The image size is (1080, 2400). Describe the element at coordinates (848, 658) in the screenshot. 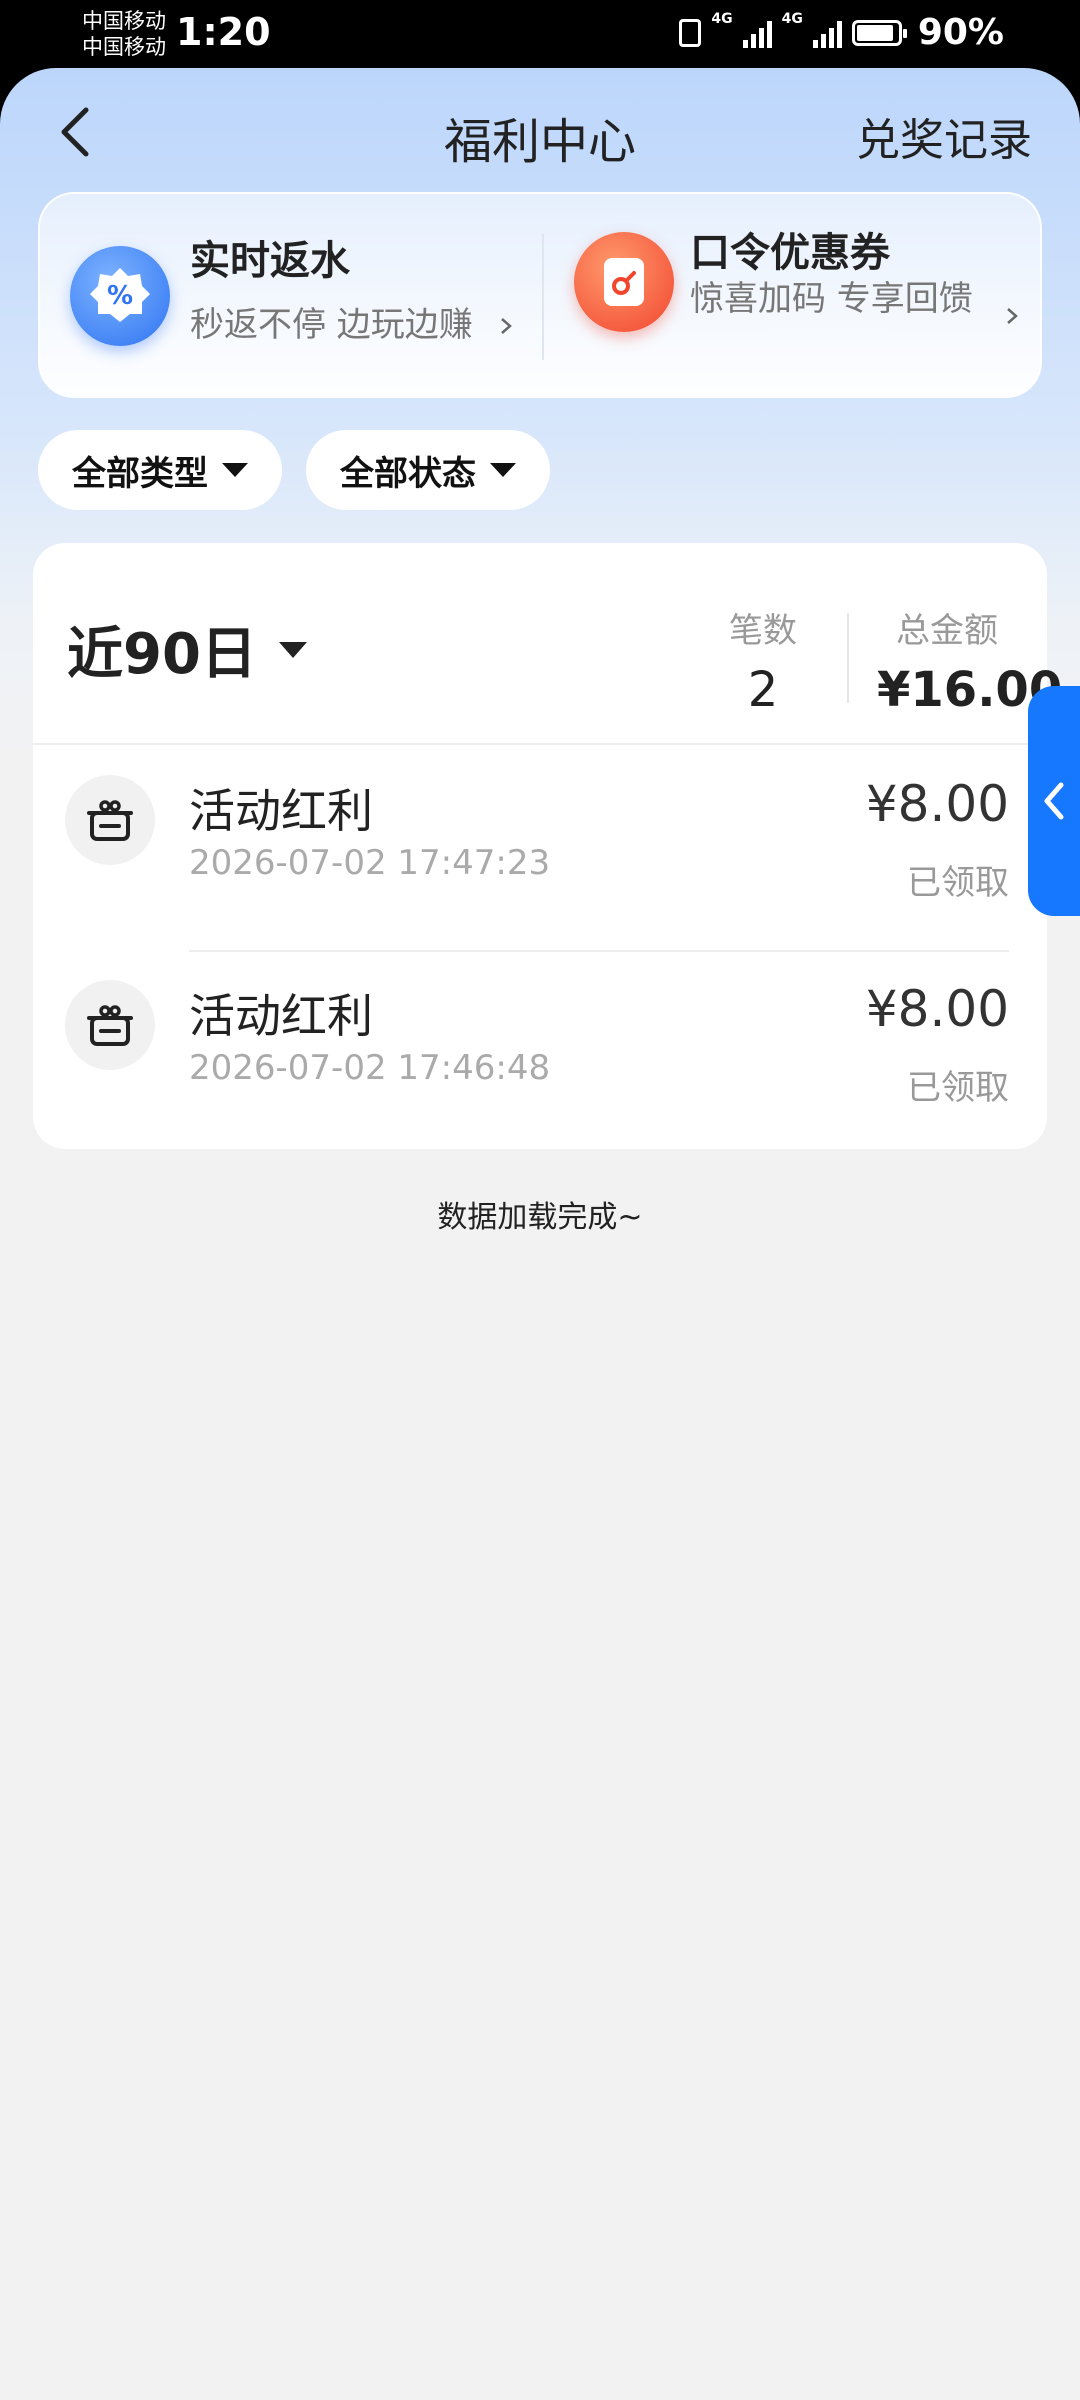

I see `stat-divider` at that location.